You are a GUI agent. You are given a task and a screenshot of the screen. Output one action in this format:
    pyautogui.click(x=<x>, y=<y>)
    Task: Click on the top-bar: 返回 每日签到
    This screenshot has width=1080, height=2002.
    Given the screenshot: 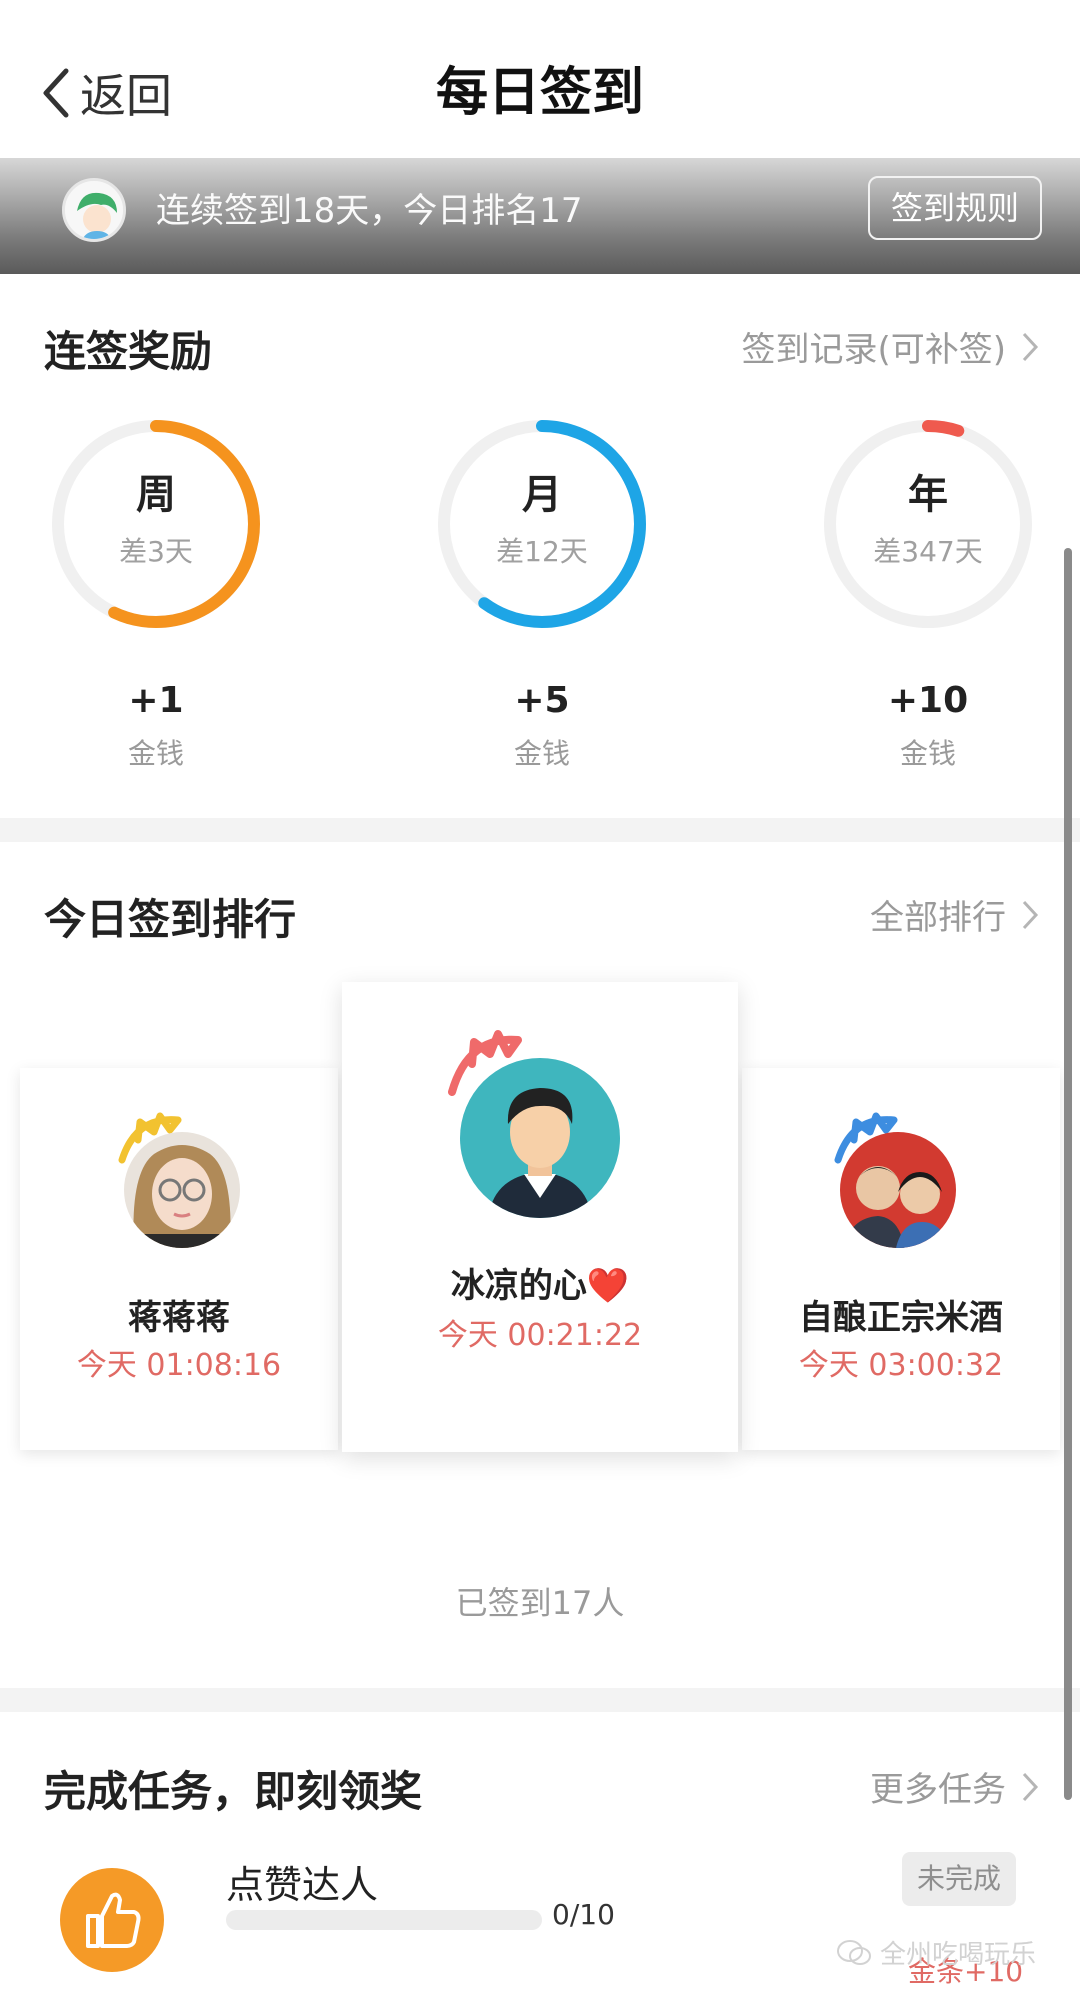 What is the action you would take?
    pyautogui.click(x=540, y=79)
    